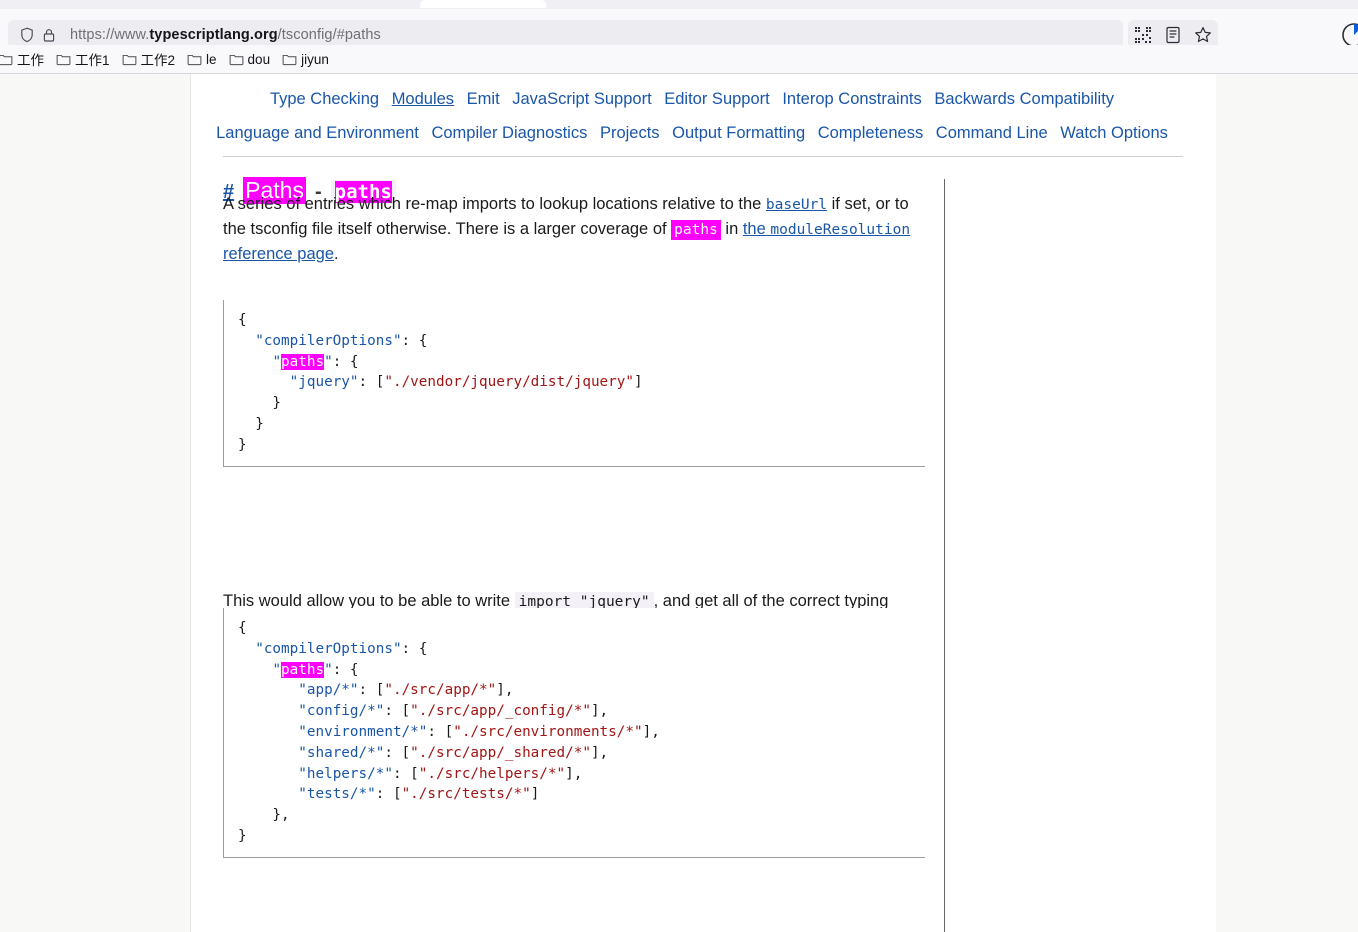 Image resolution: width=1358 pixels, height=932 pixels. I want to click on nav-link-watch-options: Watch Options, so click(1114, 133).